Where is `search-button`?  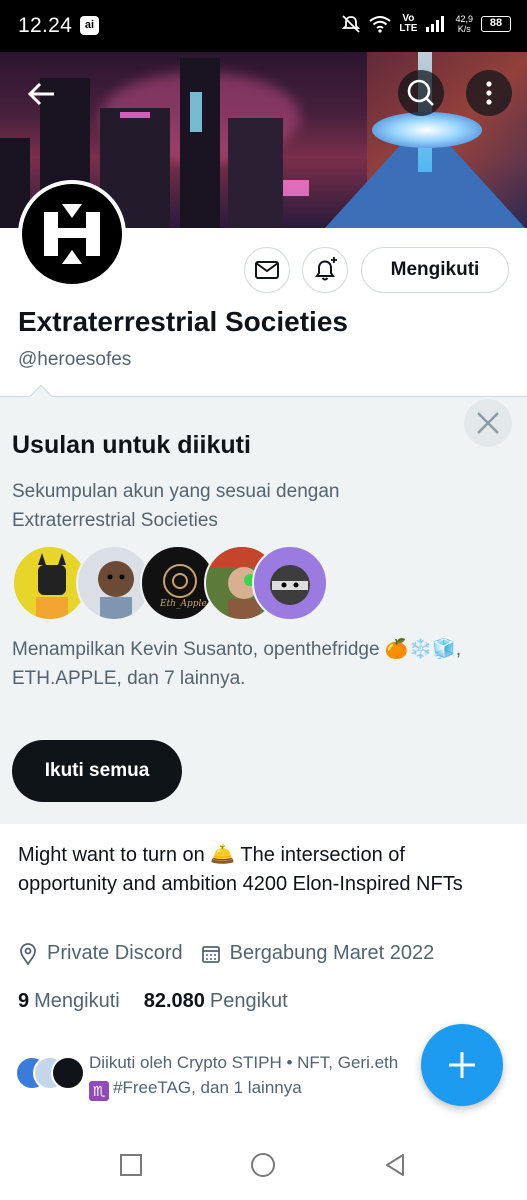 search-button is located at coordinates (421, 93).